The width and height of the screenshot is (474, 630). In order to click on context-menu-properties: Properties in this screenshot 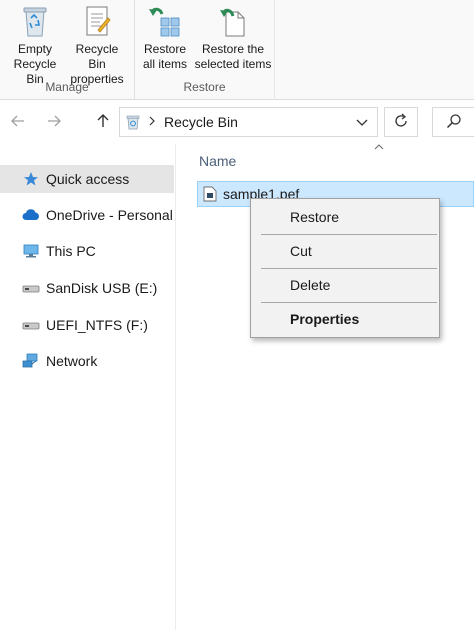, I will do `click(345, 319)`.